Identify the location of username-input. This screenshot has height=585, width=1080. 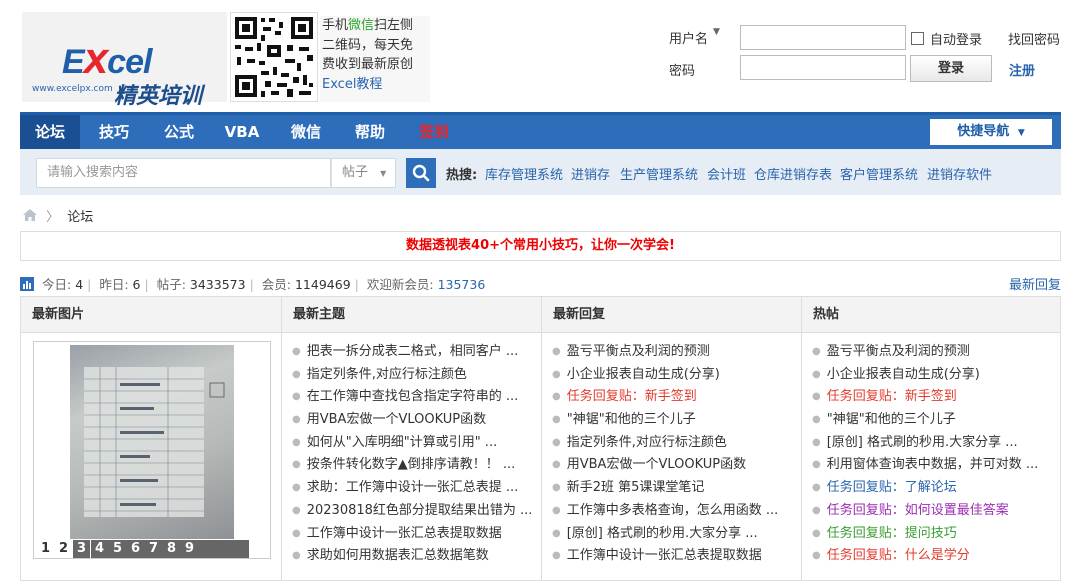
(823, 37).